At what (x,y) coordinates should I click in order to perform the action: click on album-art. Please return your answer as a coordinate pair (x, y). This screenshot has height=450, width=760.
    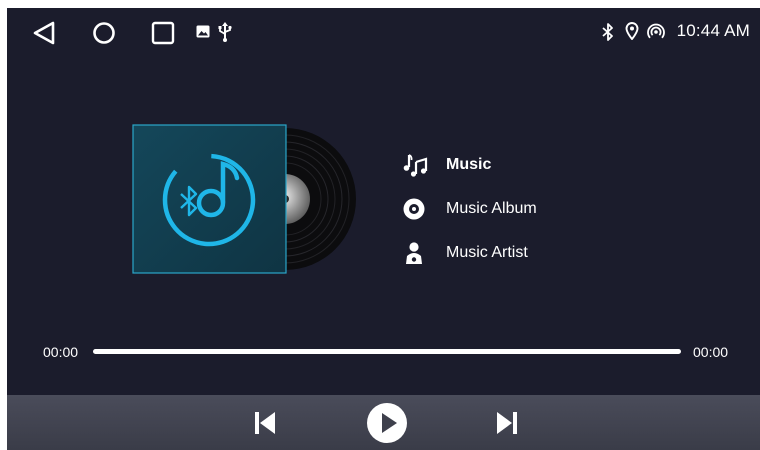
    Looking at the image, I should click on (250, 200).